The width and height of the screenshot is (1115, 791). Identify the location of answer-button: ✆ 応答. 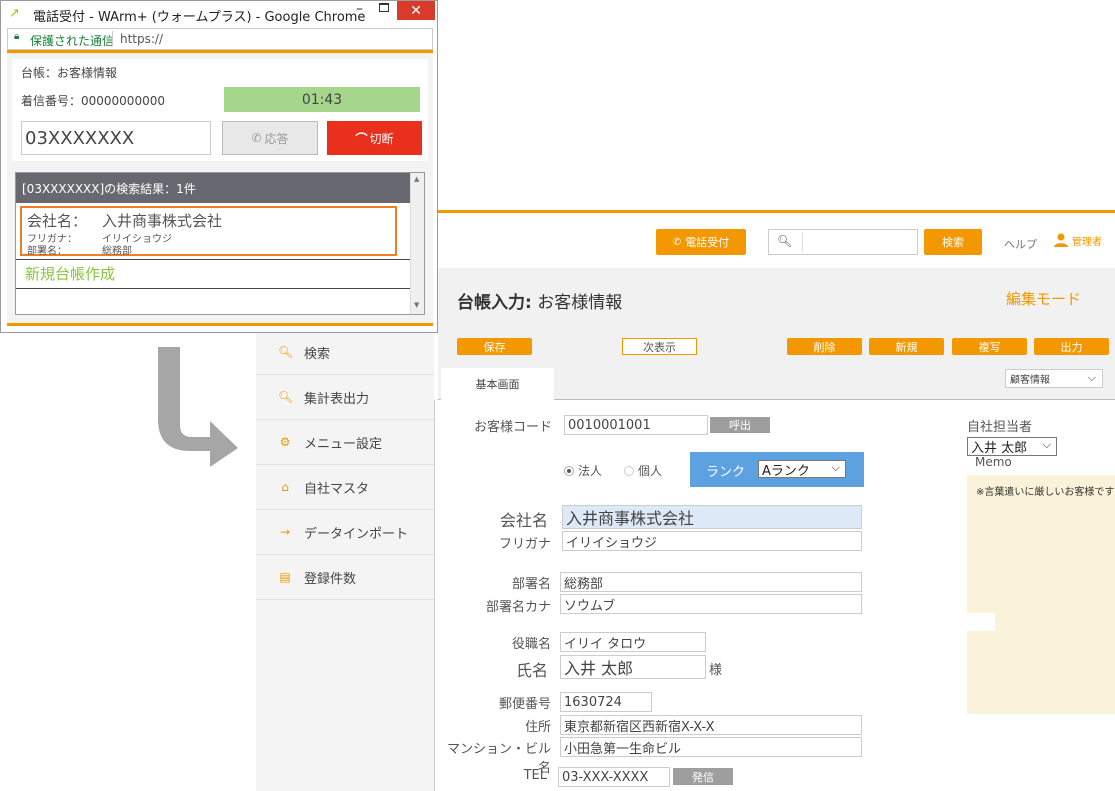
(270, 138).